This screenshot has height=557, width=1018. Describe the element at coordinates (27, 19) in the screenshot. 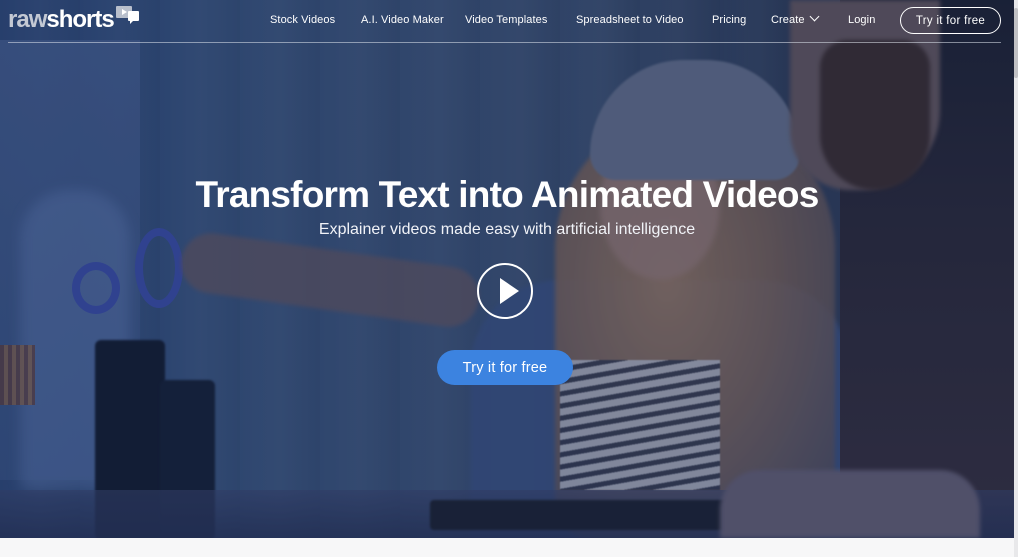

I see `logo-text-raw: raw` at that location.